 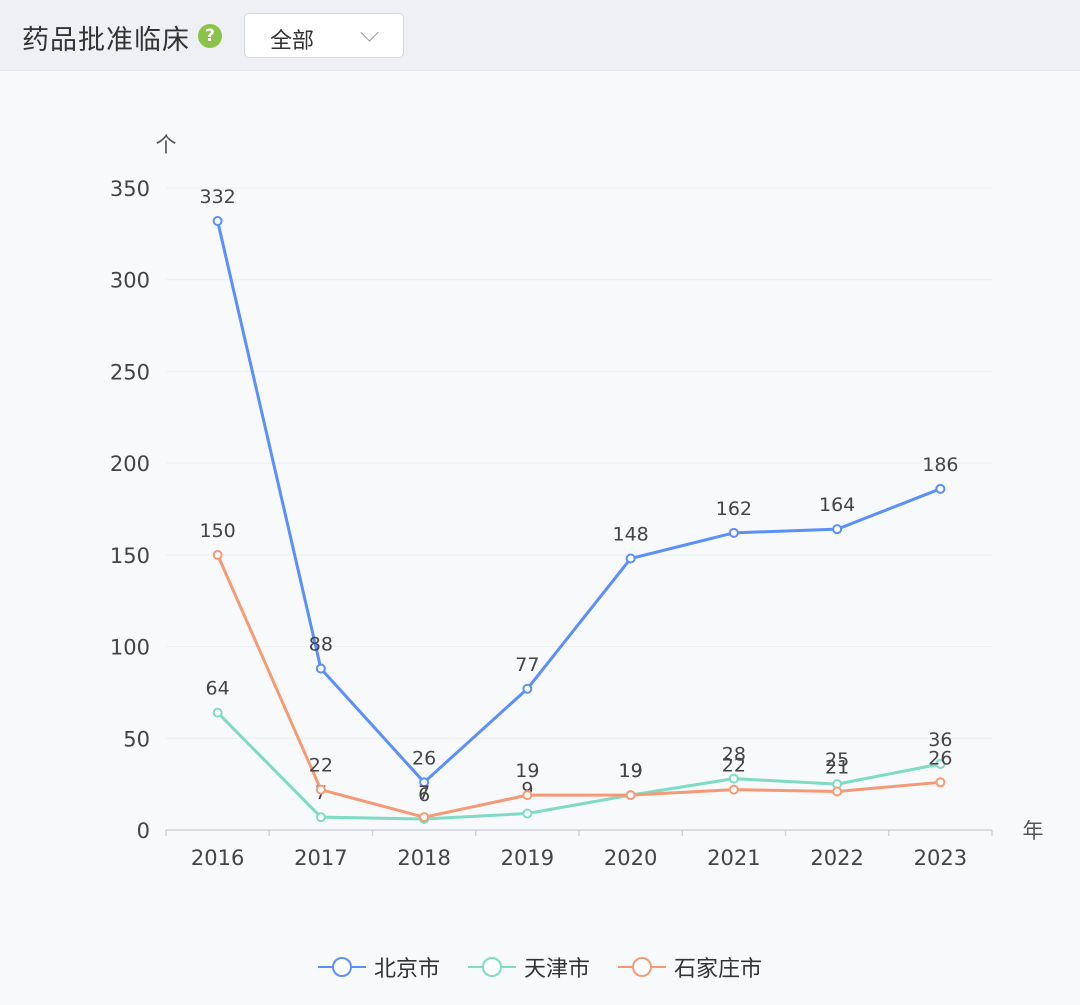 What do you see at coordinates (218, 689) in the screenshot?
I see `data-label: 64` at bounding box center [218, 689].